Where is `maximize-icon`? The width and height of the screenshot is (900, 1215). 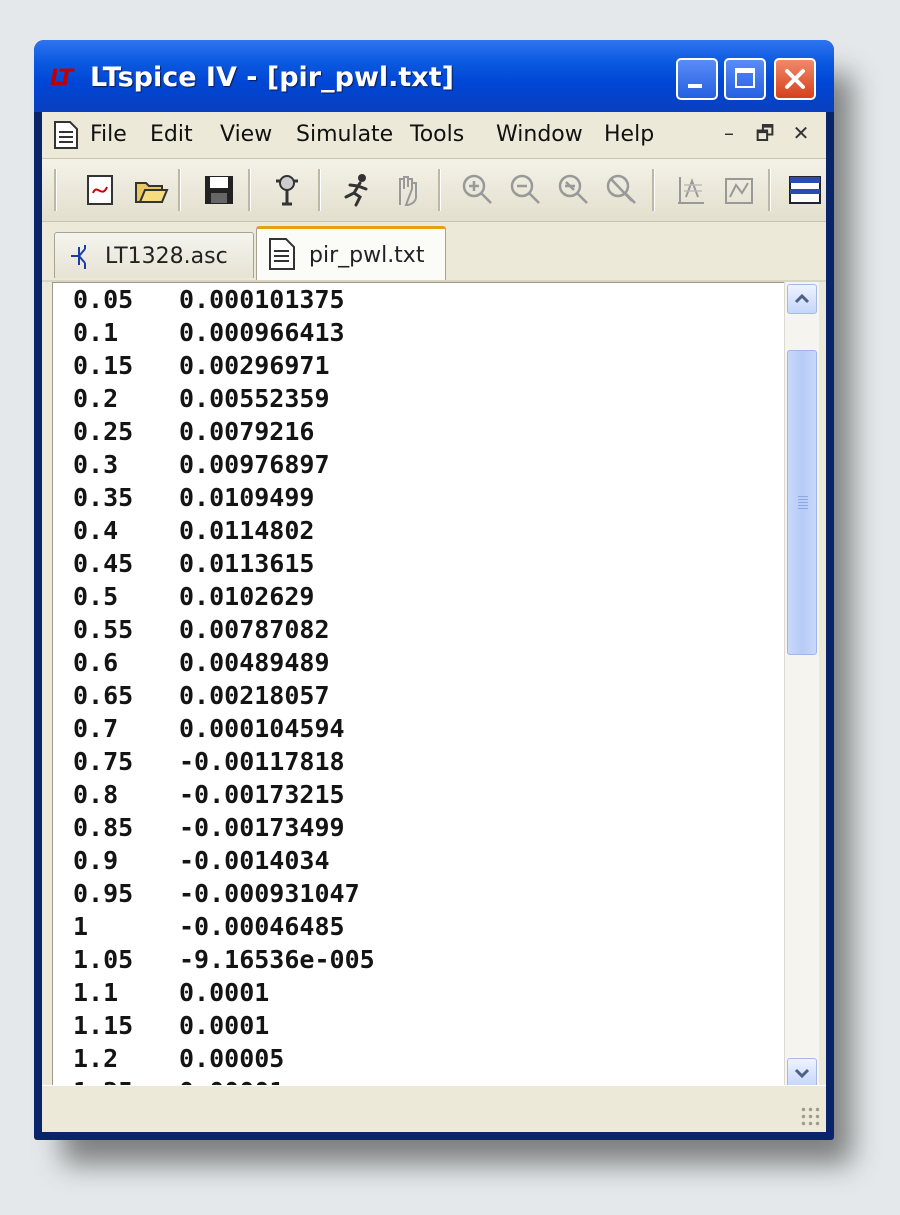
maximize-icon is located at coordinates (745, 78).